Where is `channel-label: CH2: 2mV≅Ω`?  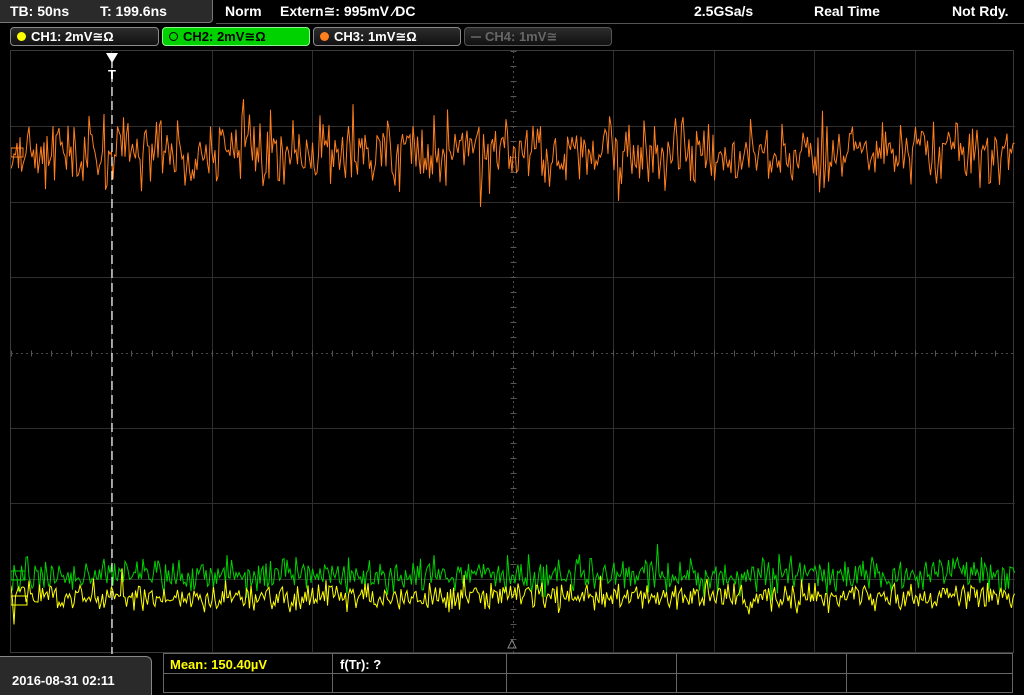 channel-label: CH2: 2mV≅Ω is located at coordinates (224, 36).